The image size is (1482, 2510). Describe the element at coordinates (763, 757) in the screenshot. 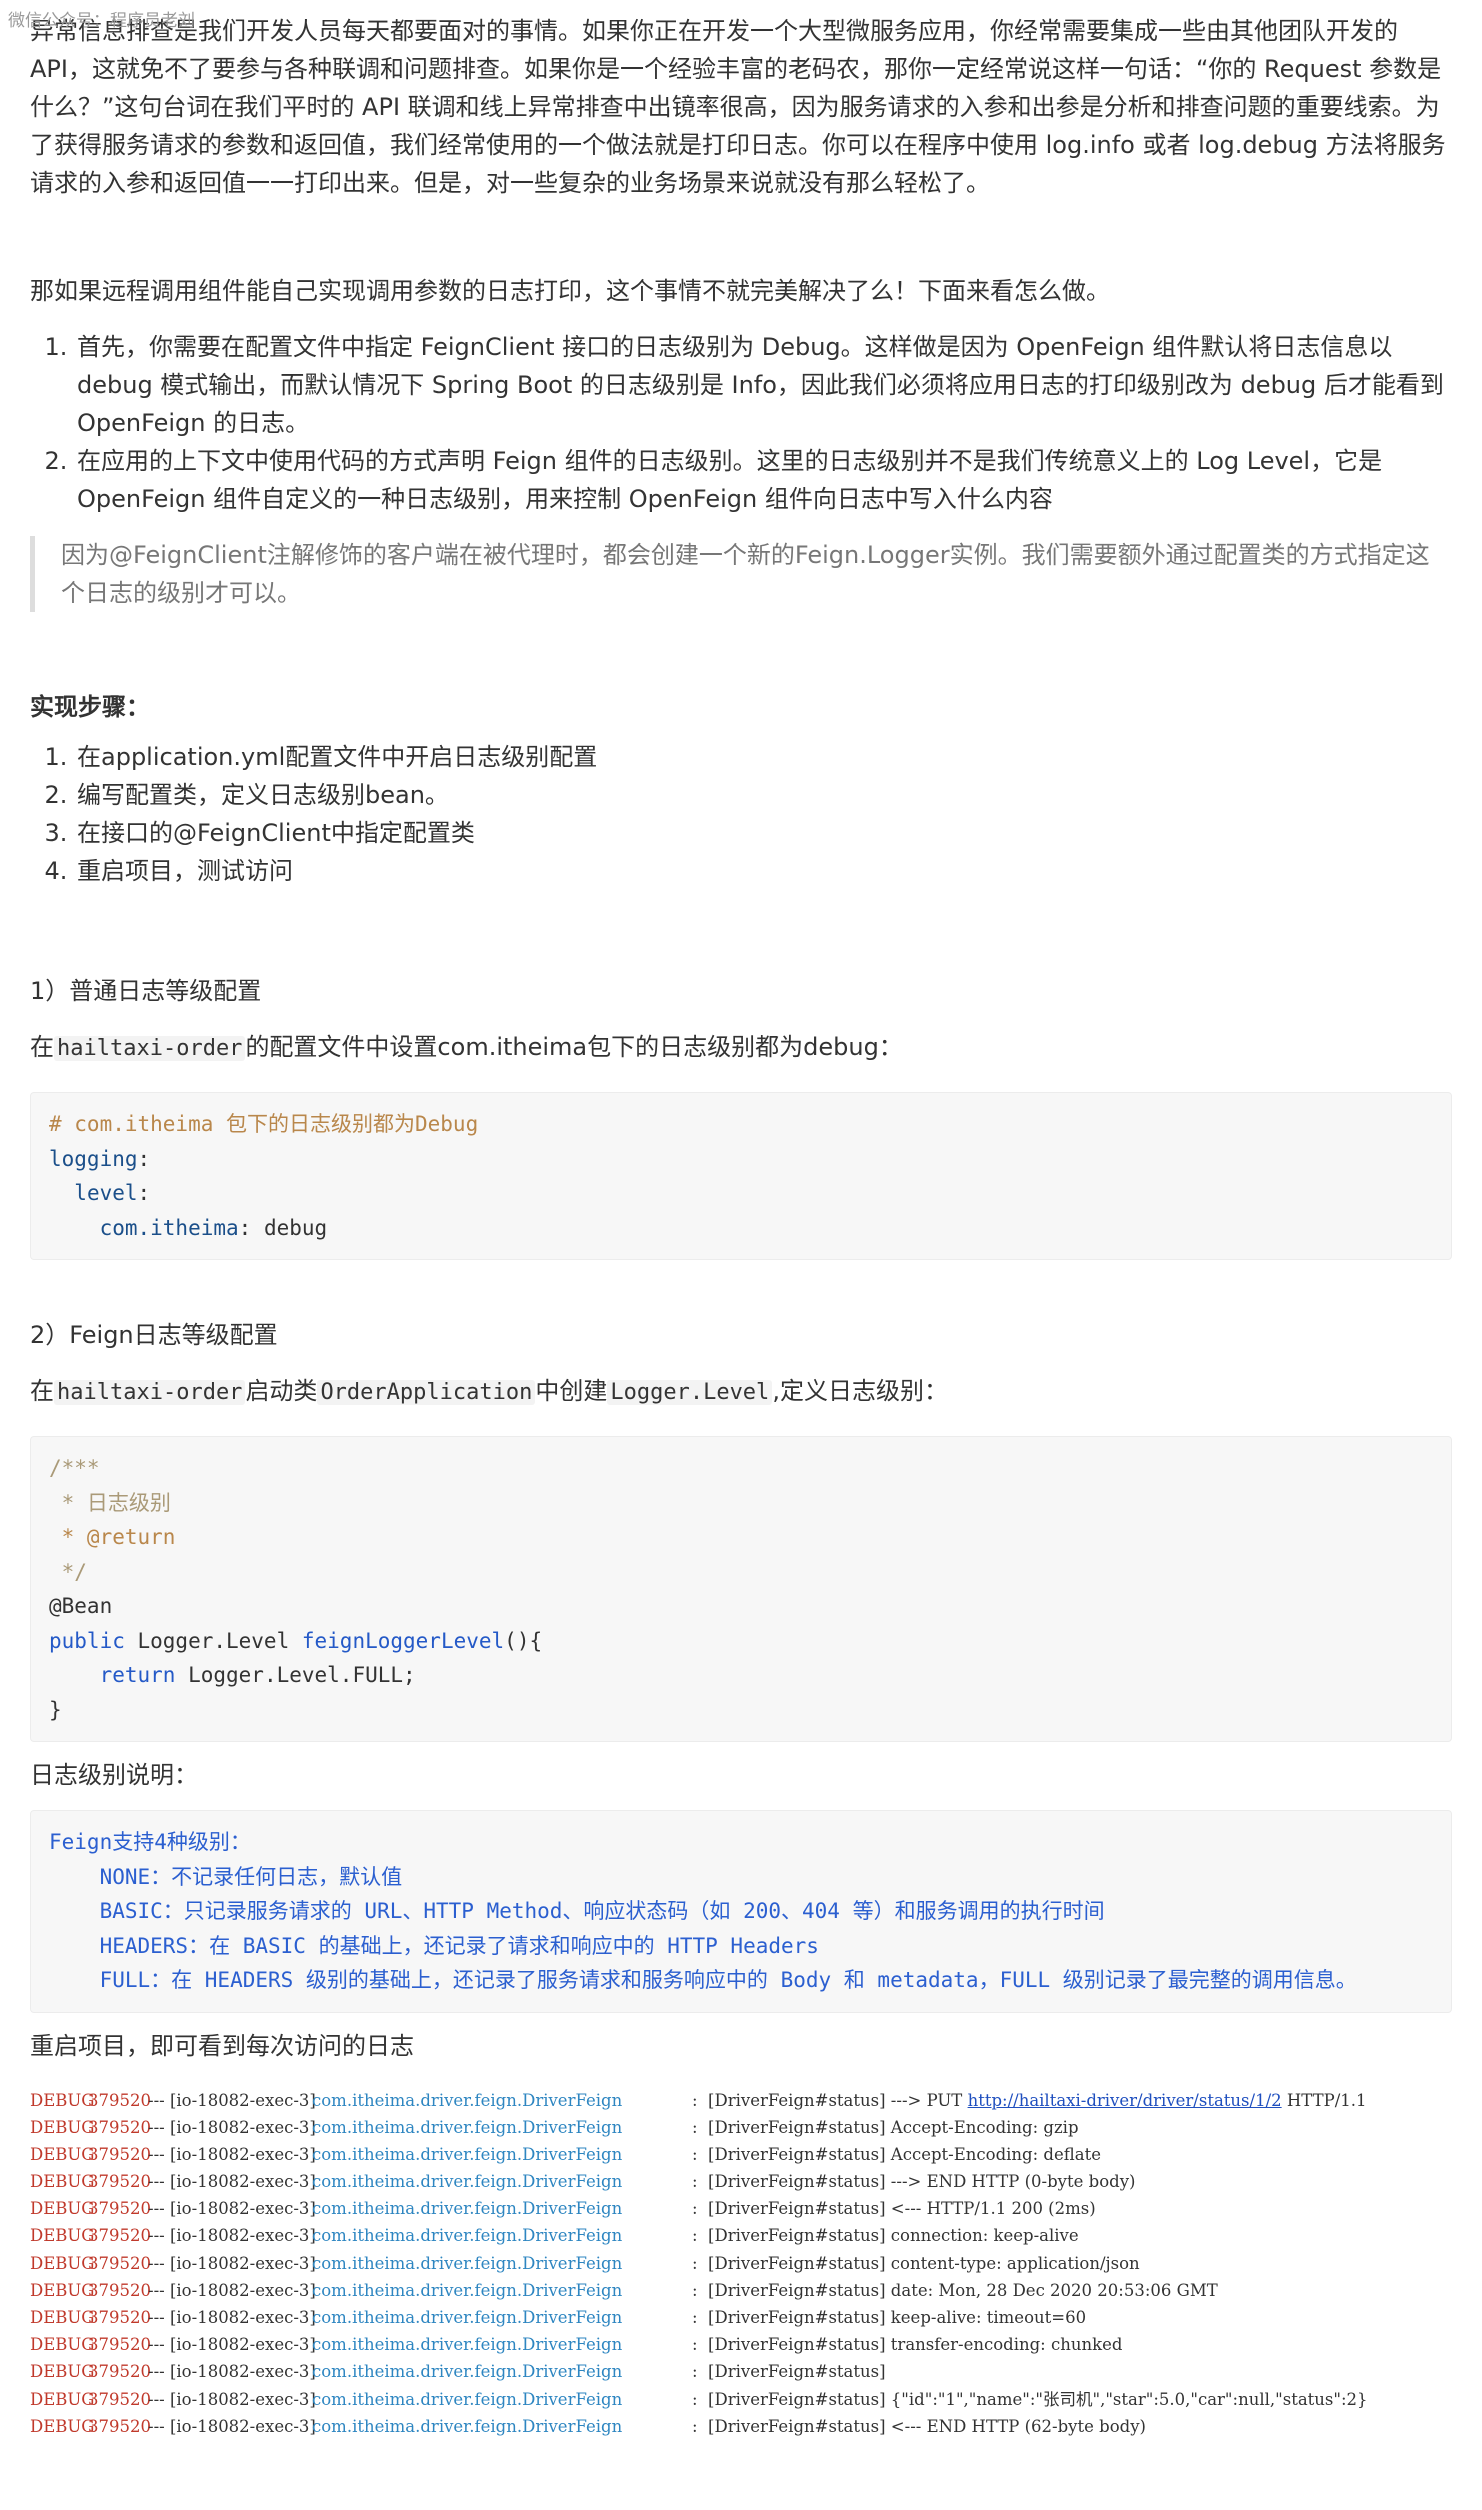

I see `list-item: 在application.yml配置文件中开启日志级别配置` at that location.